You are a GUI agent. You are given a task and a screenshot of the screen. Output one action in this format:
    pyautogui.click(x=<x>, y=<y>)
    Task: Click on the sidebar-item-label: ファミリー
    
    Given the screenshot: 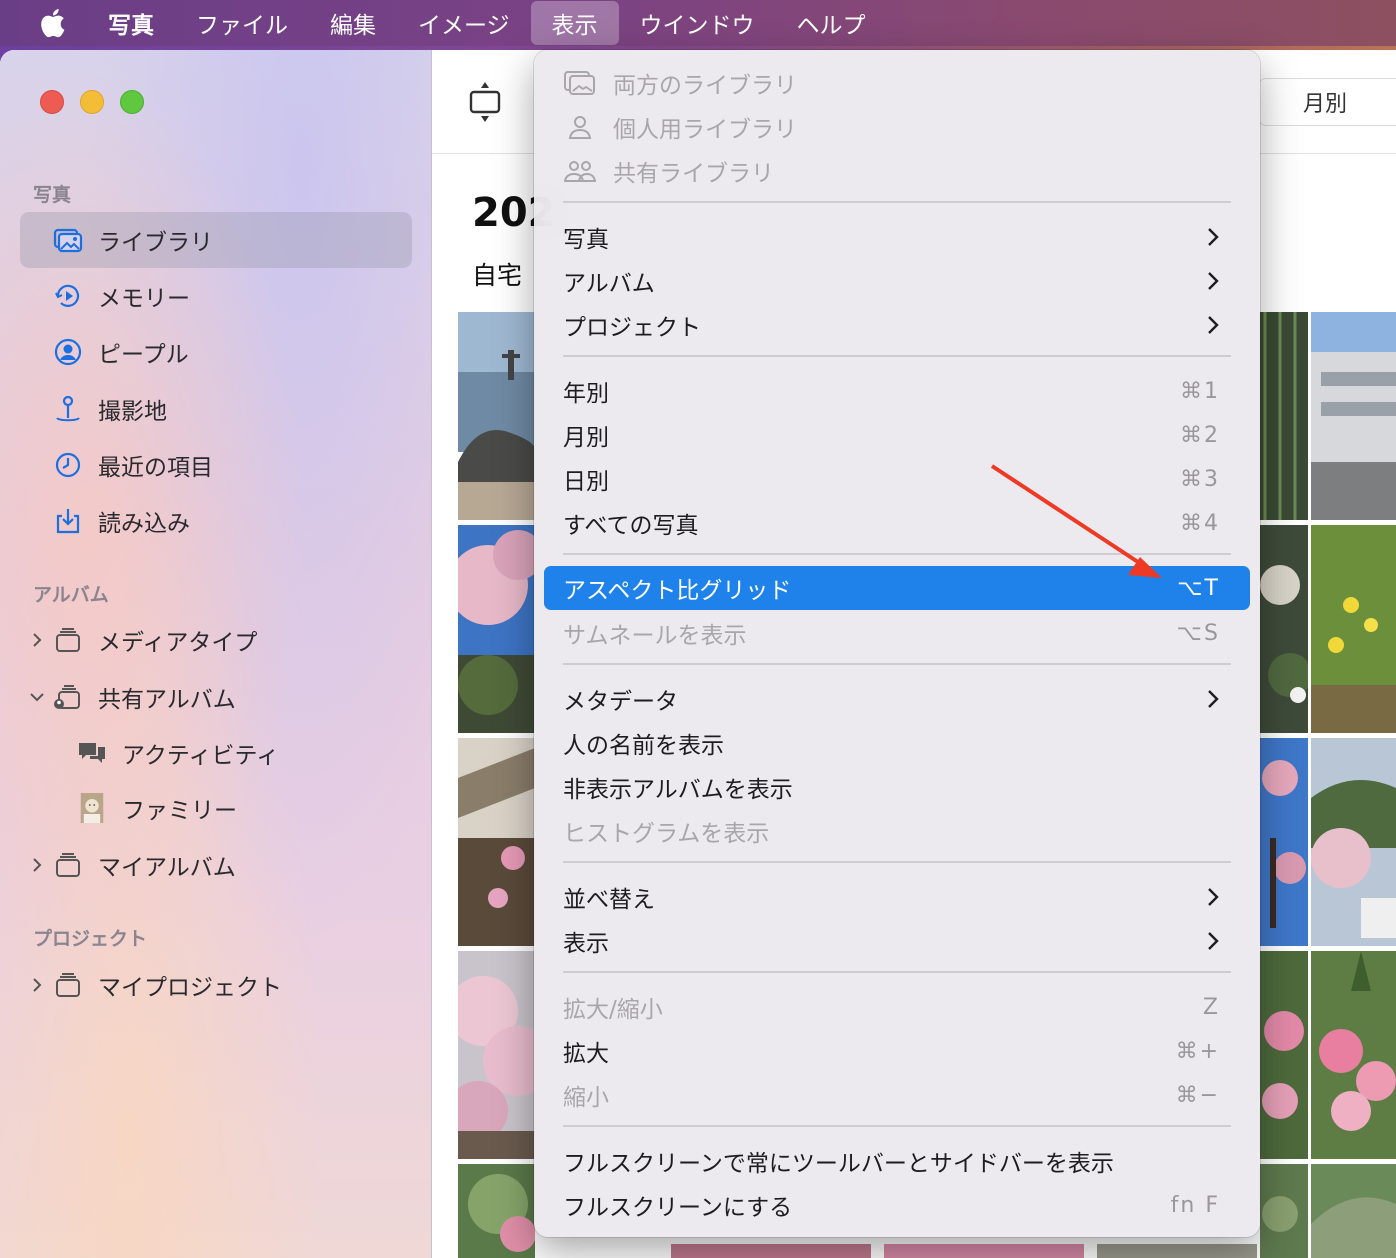 What is the action you would take?
    pyautogui.click(x=179, y=811)
    